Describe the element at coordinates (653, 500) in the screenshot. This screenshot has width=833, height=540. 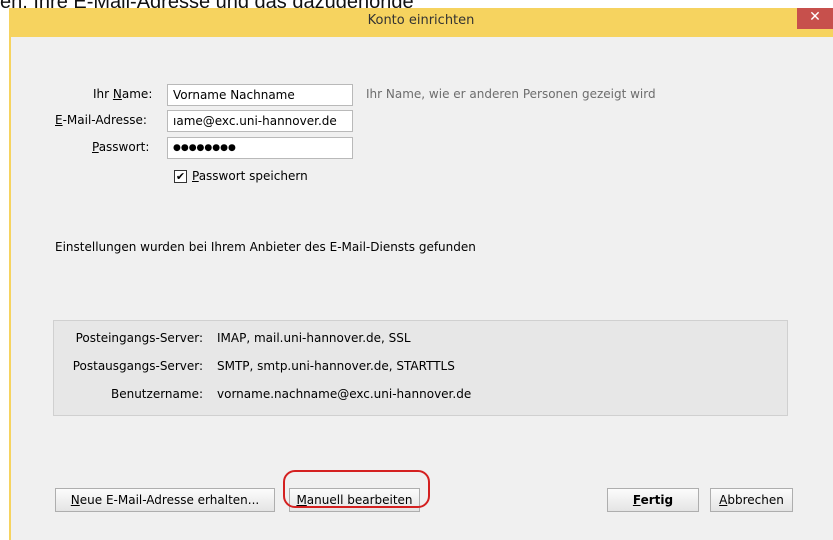
I see `done-button: Fertig` at that location.